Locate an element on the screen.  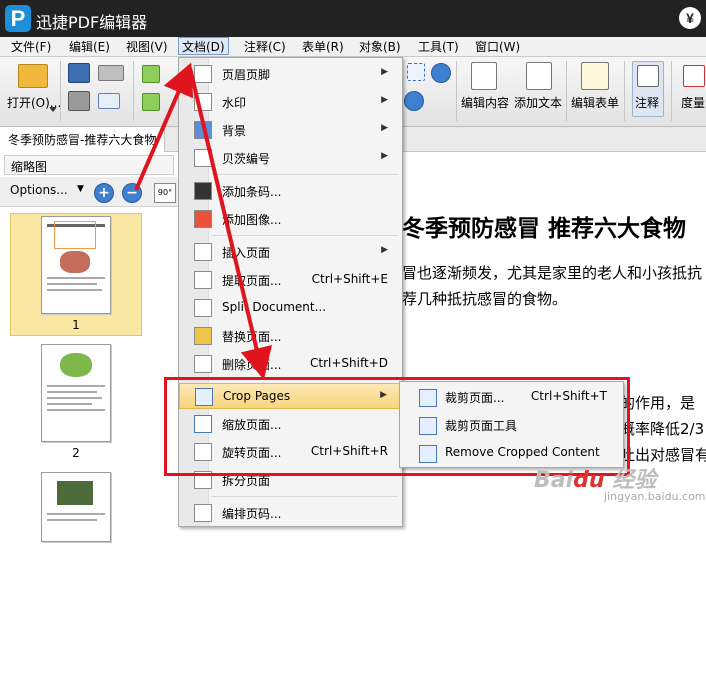
menu-view: 视图(V) is located at coordinates (147, 47).